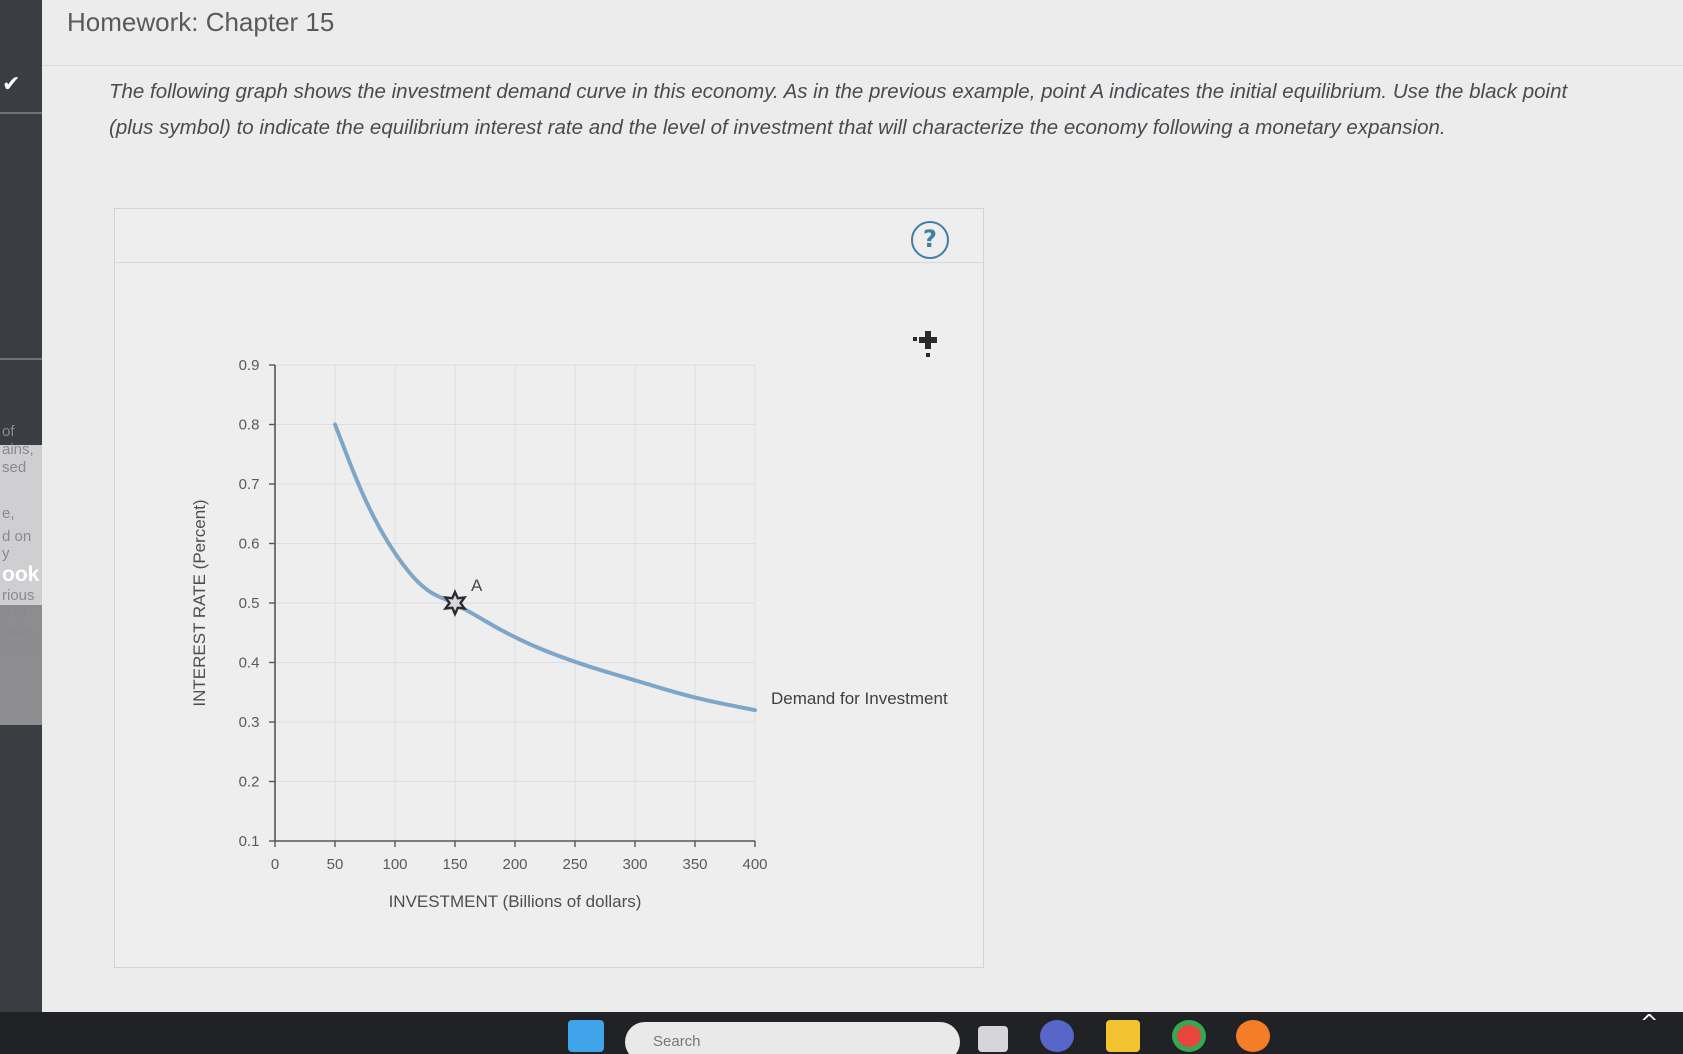  What do you see at coordinates (249, 425) in the screenshot?
I see `y-tick-label: 0.8` at bounding box center [249, 425].